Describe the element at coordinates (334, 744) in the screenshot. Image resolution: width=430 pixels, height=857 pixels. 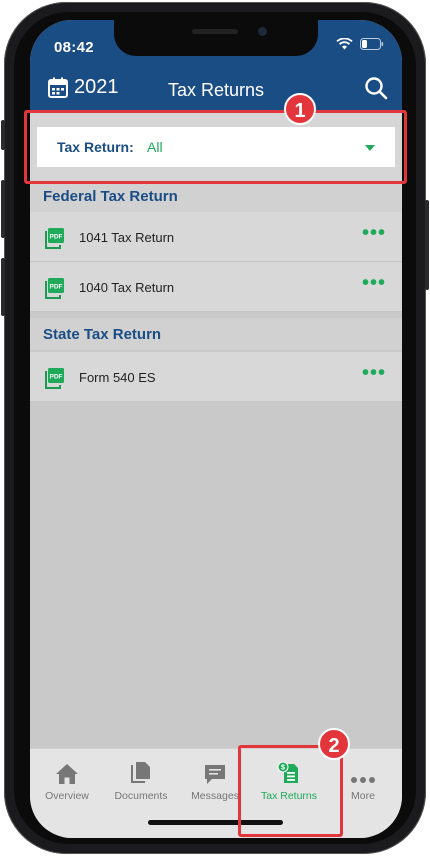
I see `annotation-badge-2: 2` at that location.